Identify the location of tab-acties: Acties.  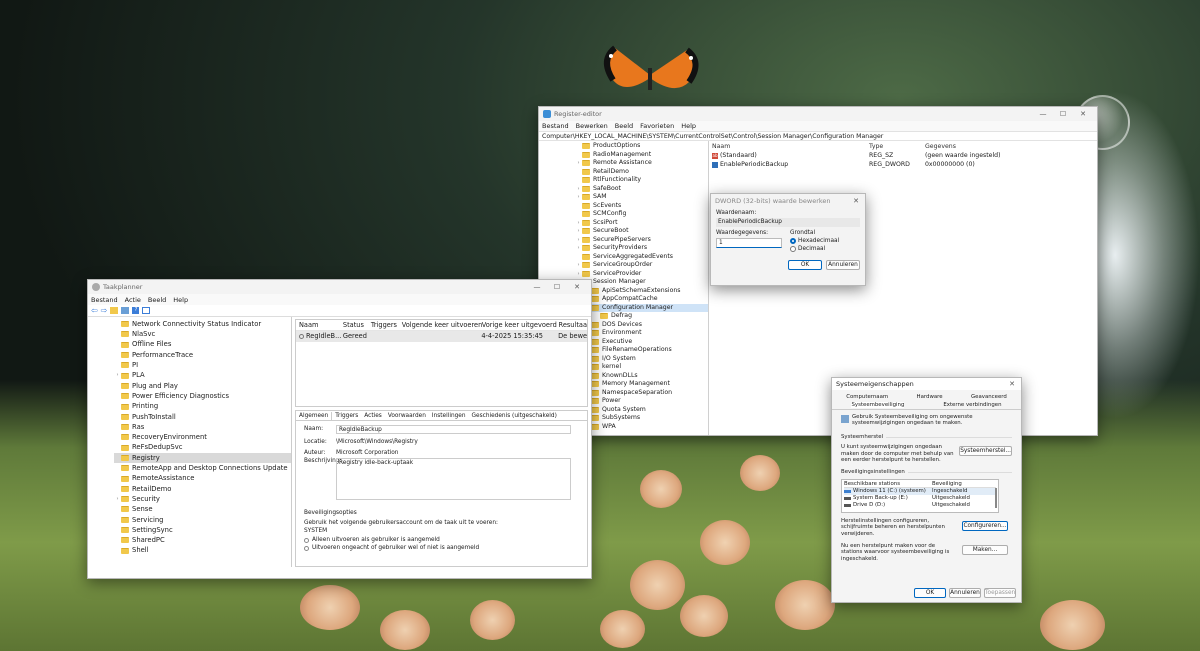
(373, 416).